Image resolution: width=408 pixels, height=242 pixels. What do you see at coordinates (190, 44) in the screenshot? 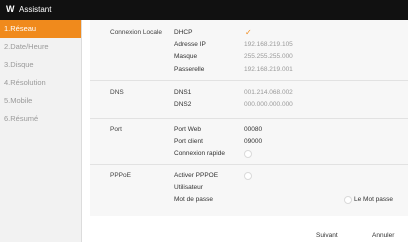
I see `ip-label: Adresse IP` at bounding box center [190, 44].